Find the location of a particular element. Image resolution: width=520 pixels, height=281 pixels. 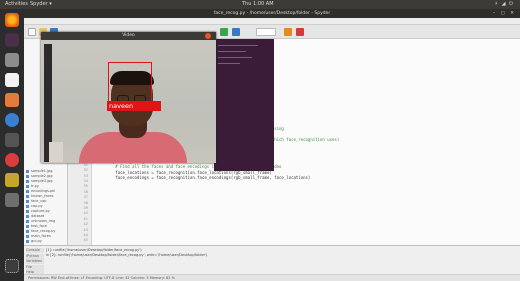

settings-icon is located at coordinates (12, 140).